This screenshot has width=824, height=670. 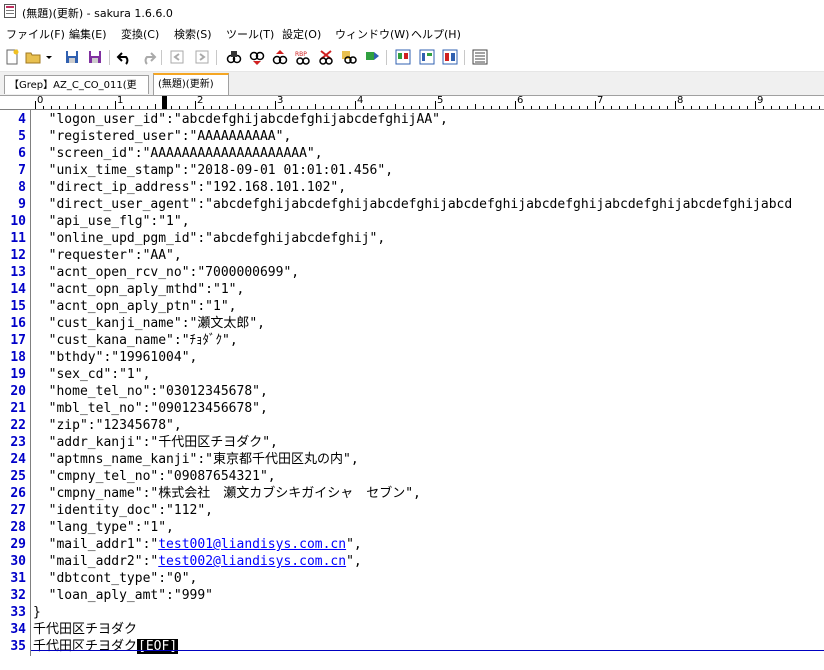 What do you see at coordinates (18, 391) in the screenshot?
I see `line-number: 20` at bounding box center [18, 391].